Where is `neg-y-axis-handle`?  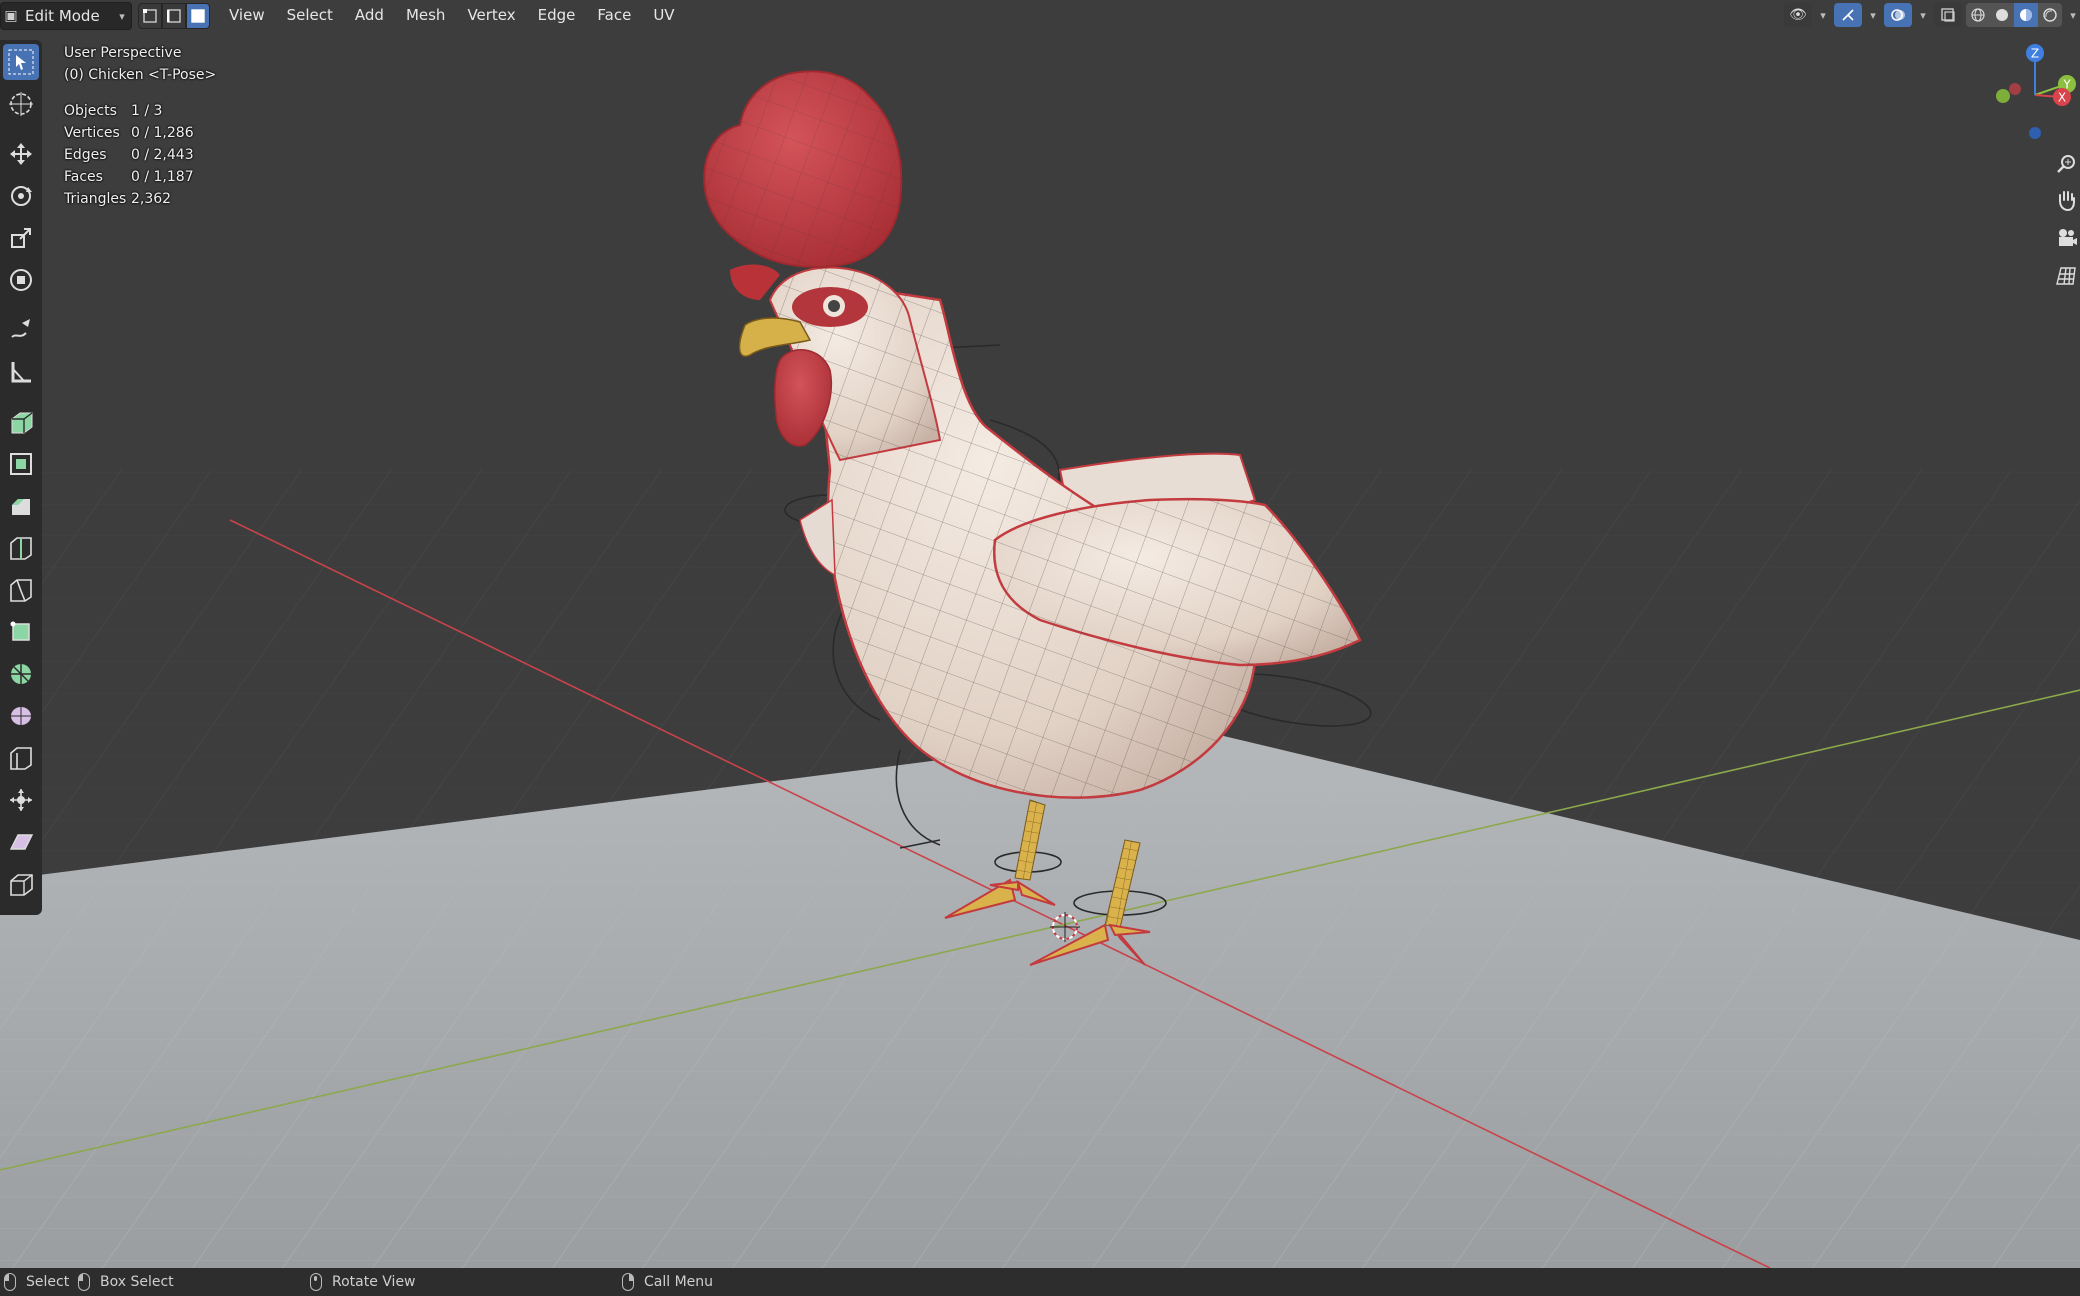
neg-y-axis-handle is located at coordinates (2003, 96).